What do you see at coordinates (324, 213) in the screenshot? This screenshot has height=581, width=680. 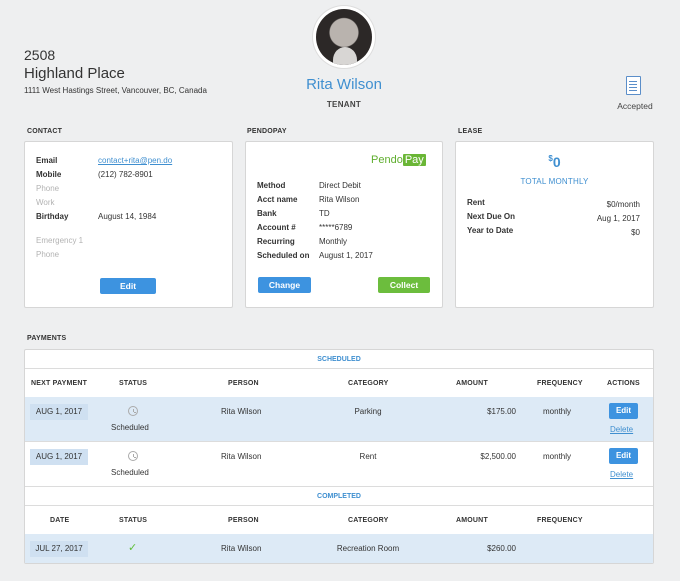 I see `pendopay-bank-value: TD` at bounding box center [324, 213].